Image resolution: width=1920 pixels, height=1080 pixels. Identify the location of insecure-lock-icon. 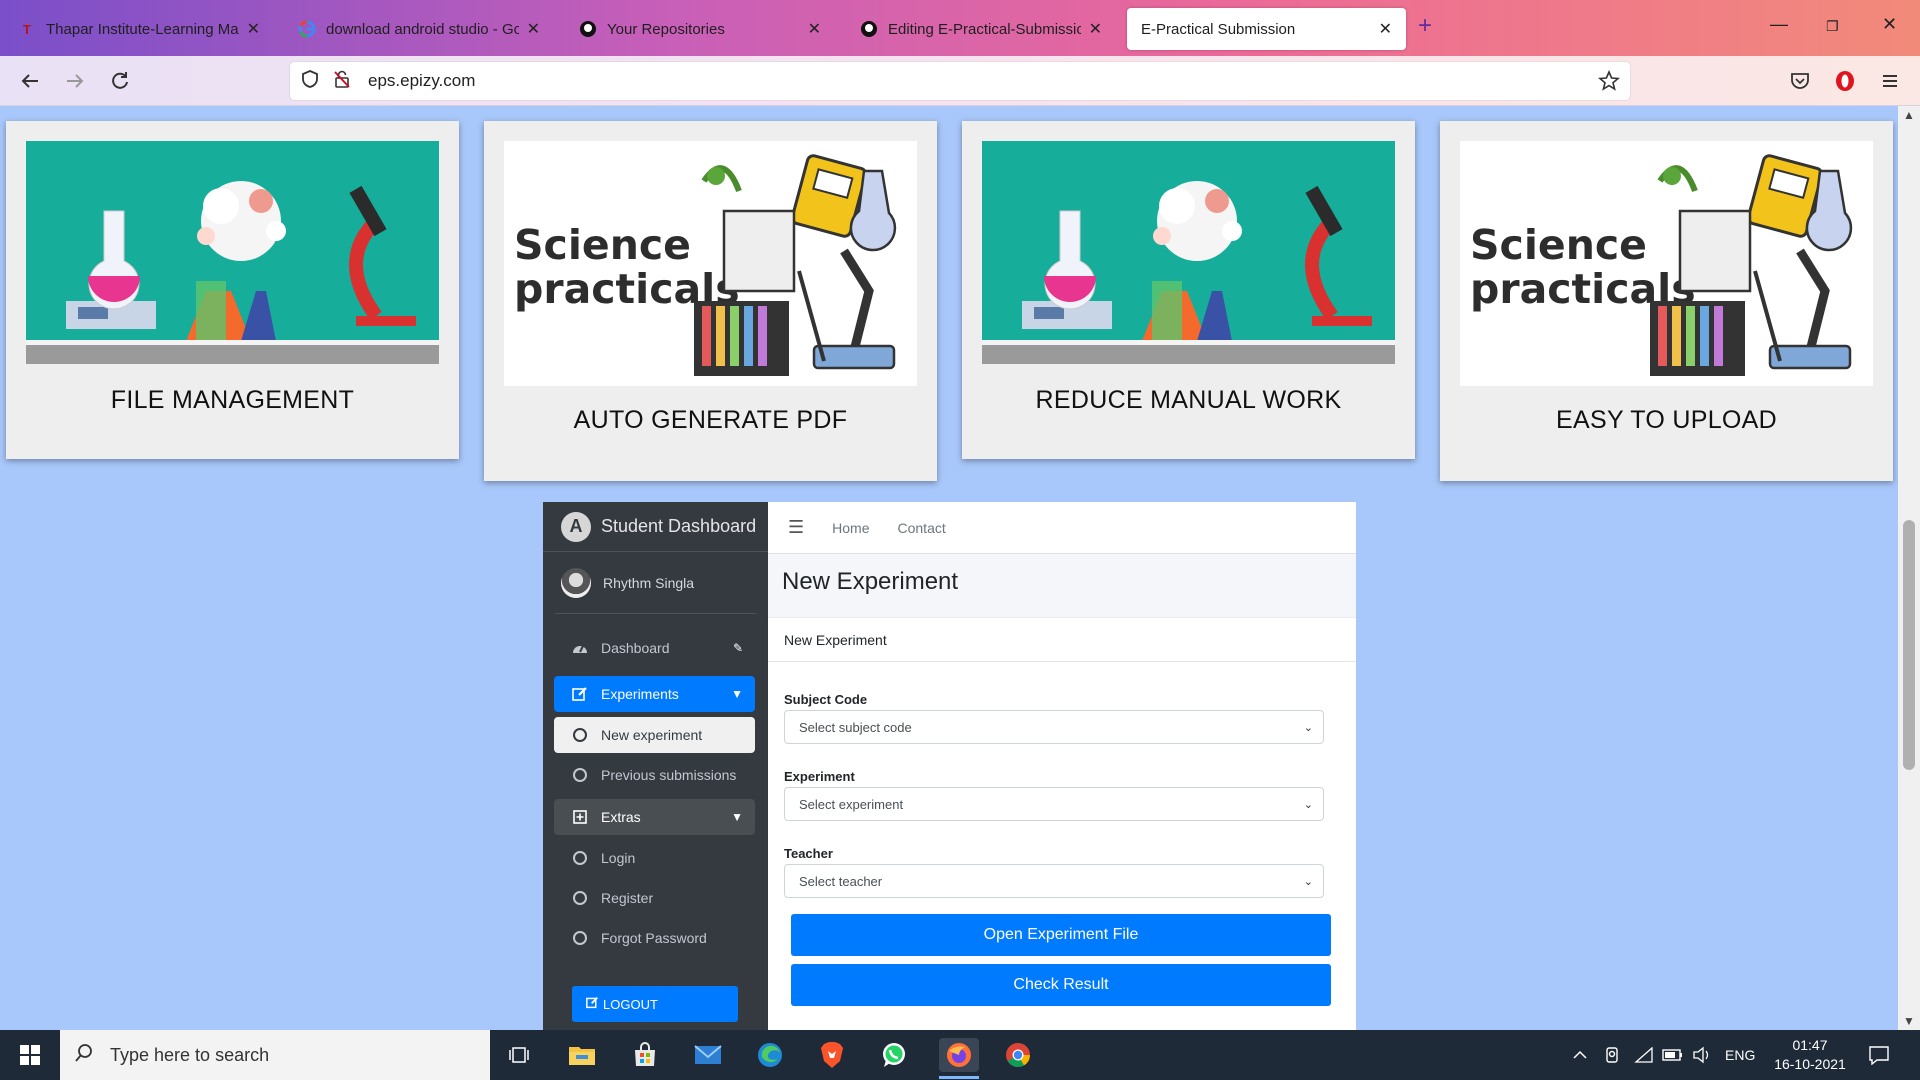
(342, 81).